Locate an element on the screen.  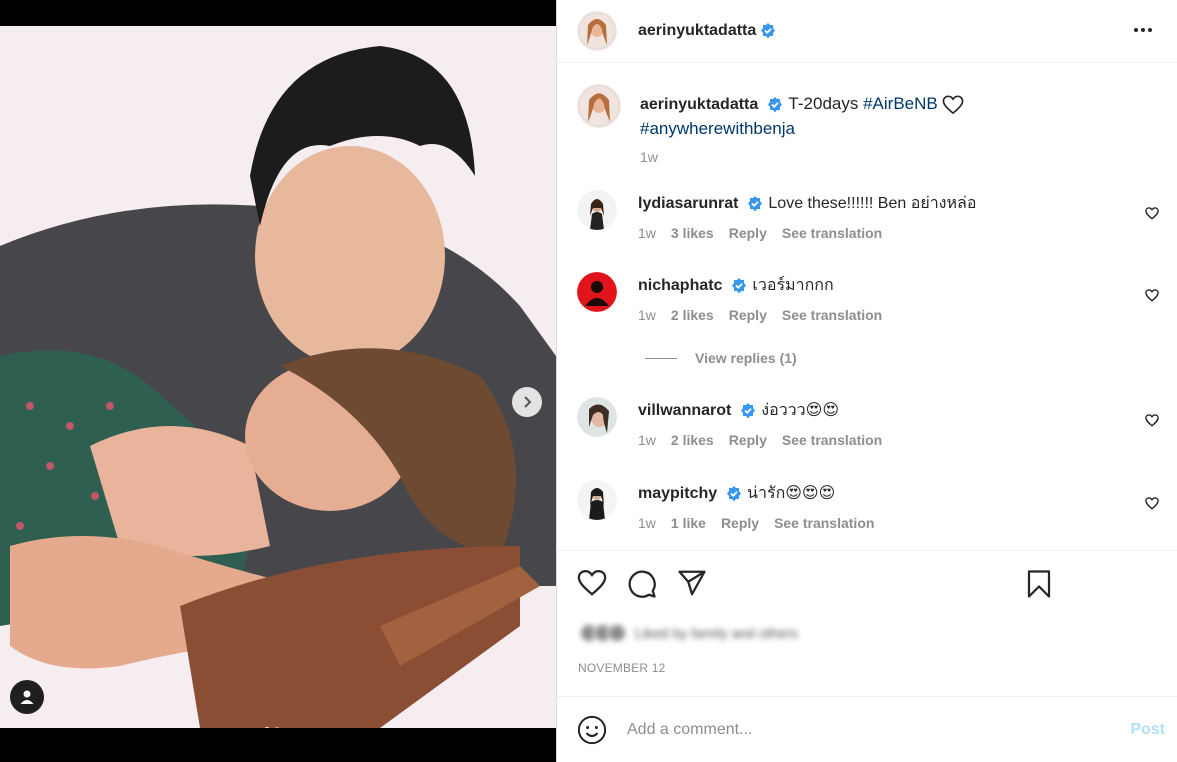
replies-divider is located at coordinates (661, 358).